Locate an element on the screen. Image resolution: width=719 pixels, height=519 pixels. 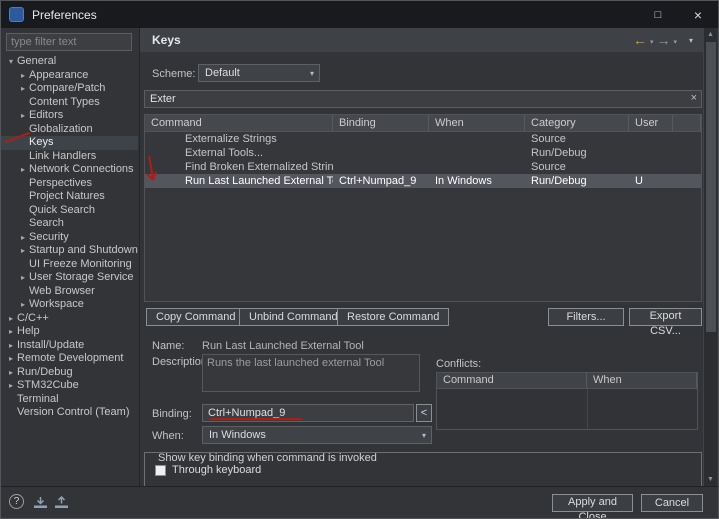
sidebar-item-link-handlers: Link Handlers is located at coordinates (69, 157).